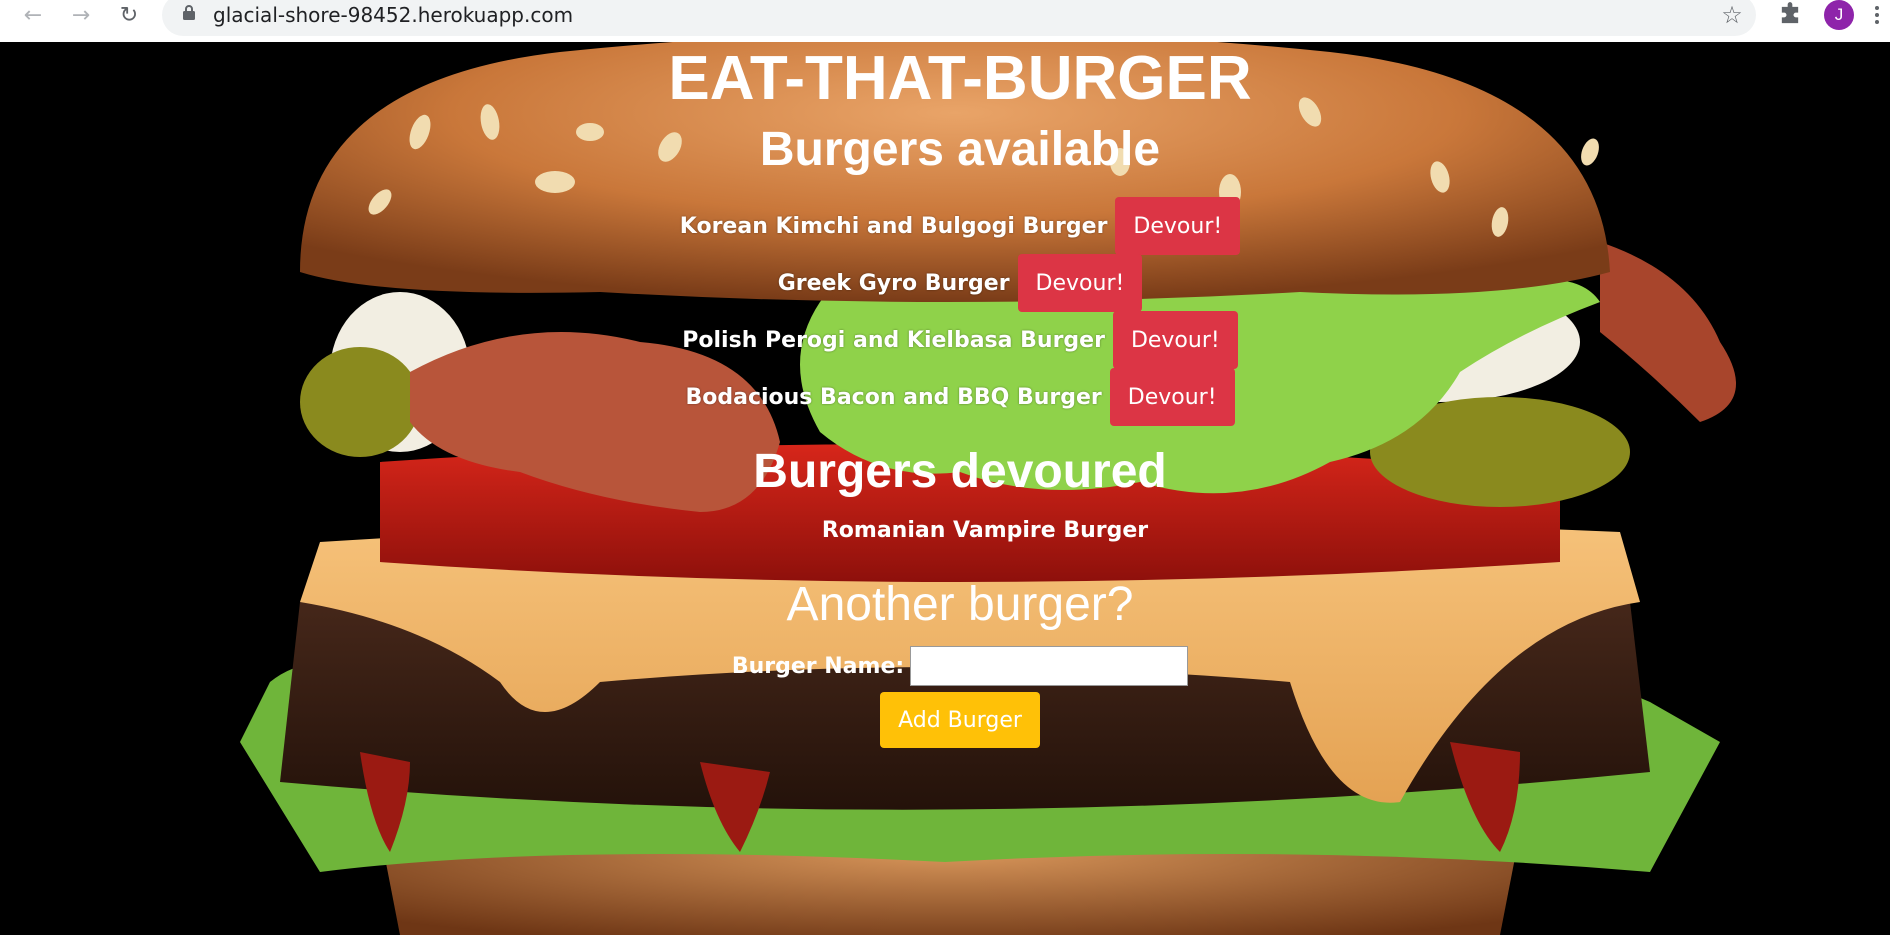 Image resolution: width=1890 pixels, height=935 pixels. I want to click on burger-name: Korean Kimchi and Bulgogi Burger, so click(893, 226).